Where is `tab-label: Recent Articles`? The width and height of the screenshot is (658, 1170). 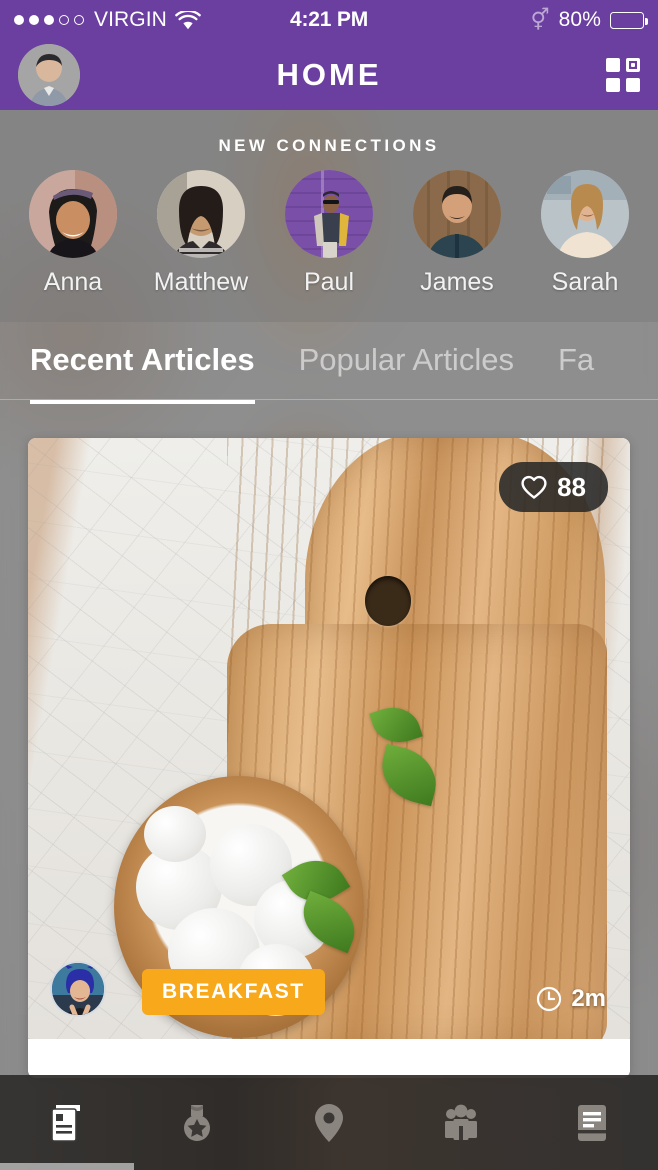 tab-label: Recent Articles is located at coordinates (142, 359).